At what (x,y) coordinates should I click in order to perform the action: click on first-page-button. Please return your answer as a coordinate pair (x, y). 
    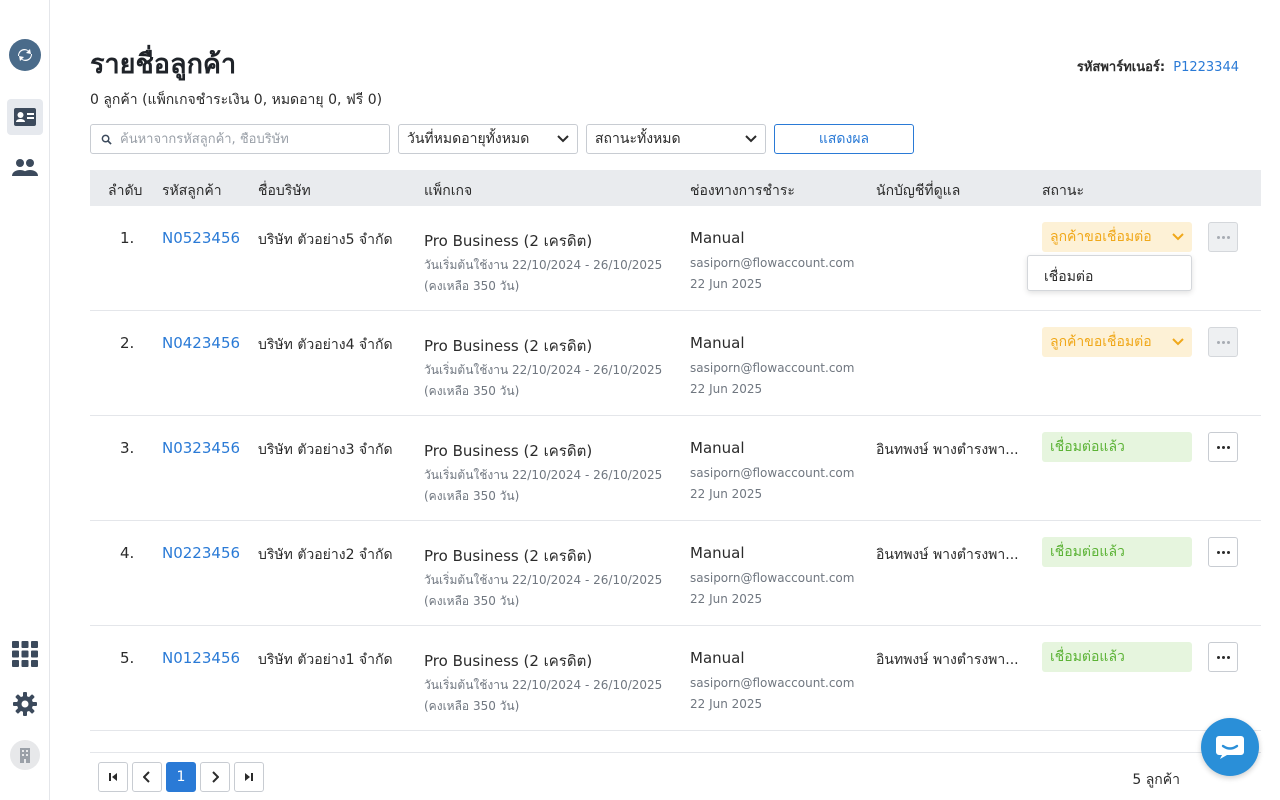
    Looking at the image, I should click on (113, 777).